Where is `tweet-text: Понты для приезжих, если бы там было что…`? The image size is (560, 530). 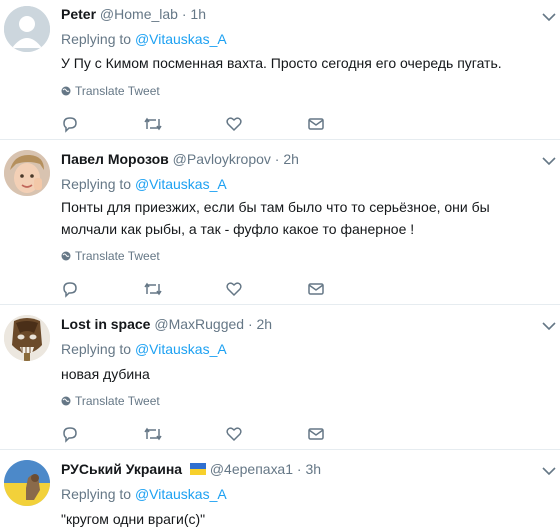
tweet-text: Понты для приезжих, если бы там было что… is located at coordinates (275, 218).